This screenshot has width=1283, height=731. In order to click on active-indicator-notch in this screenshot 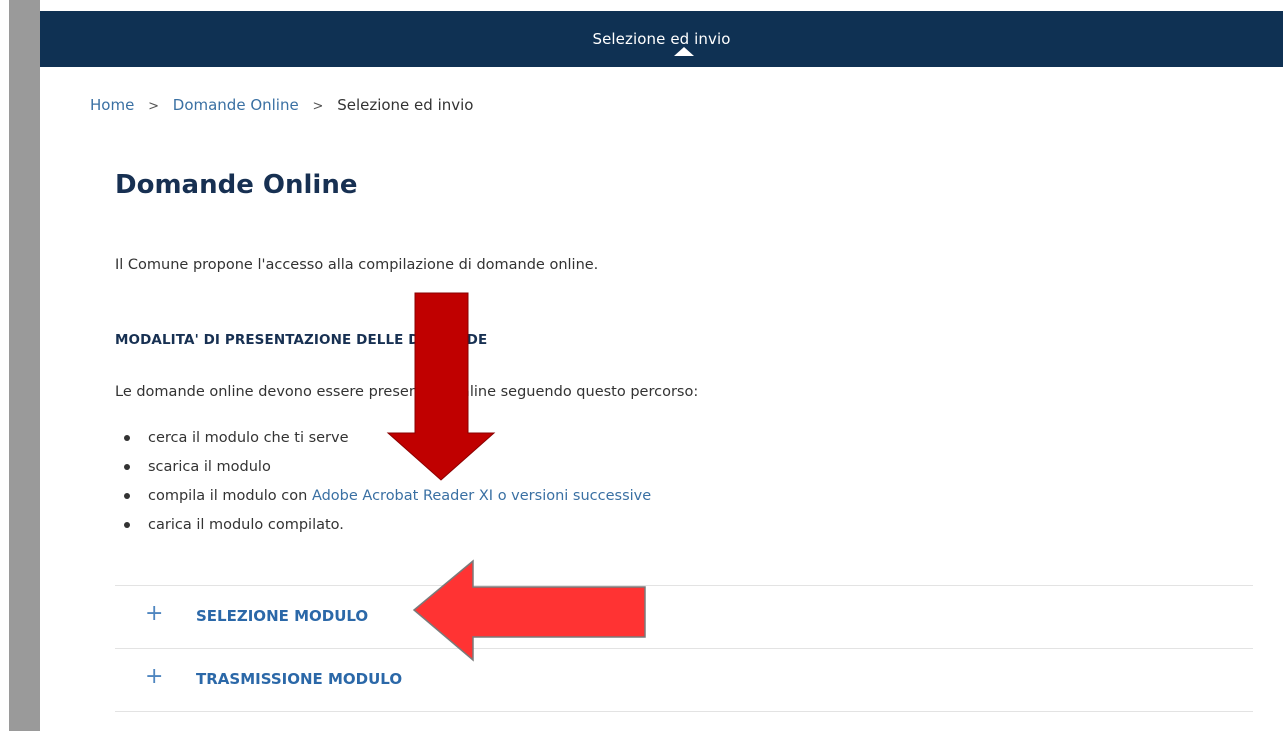, I will do `click(684, 51)`.